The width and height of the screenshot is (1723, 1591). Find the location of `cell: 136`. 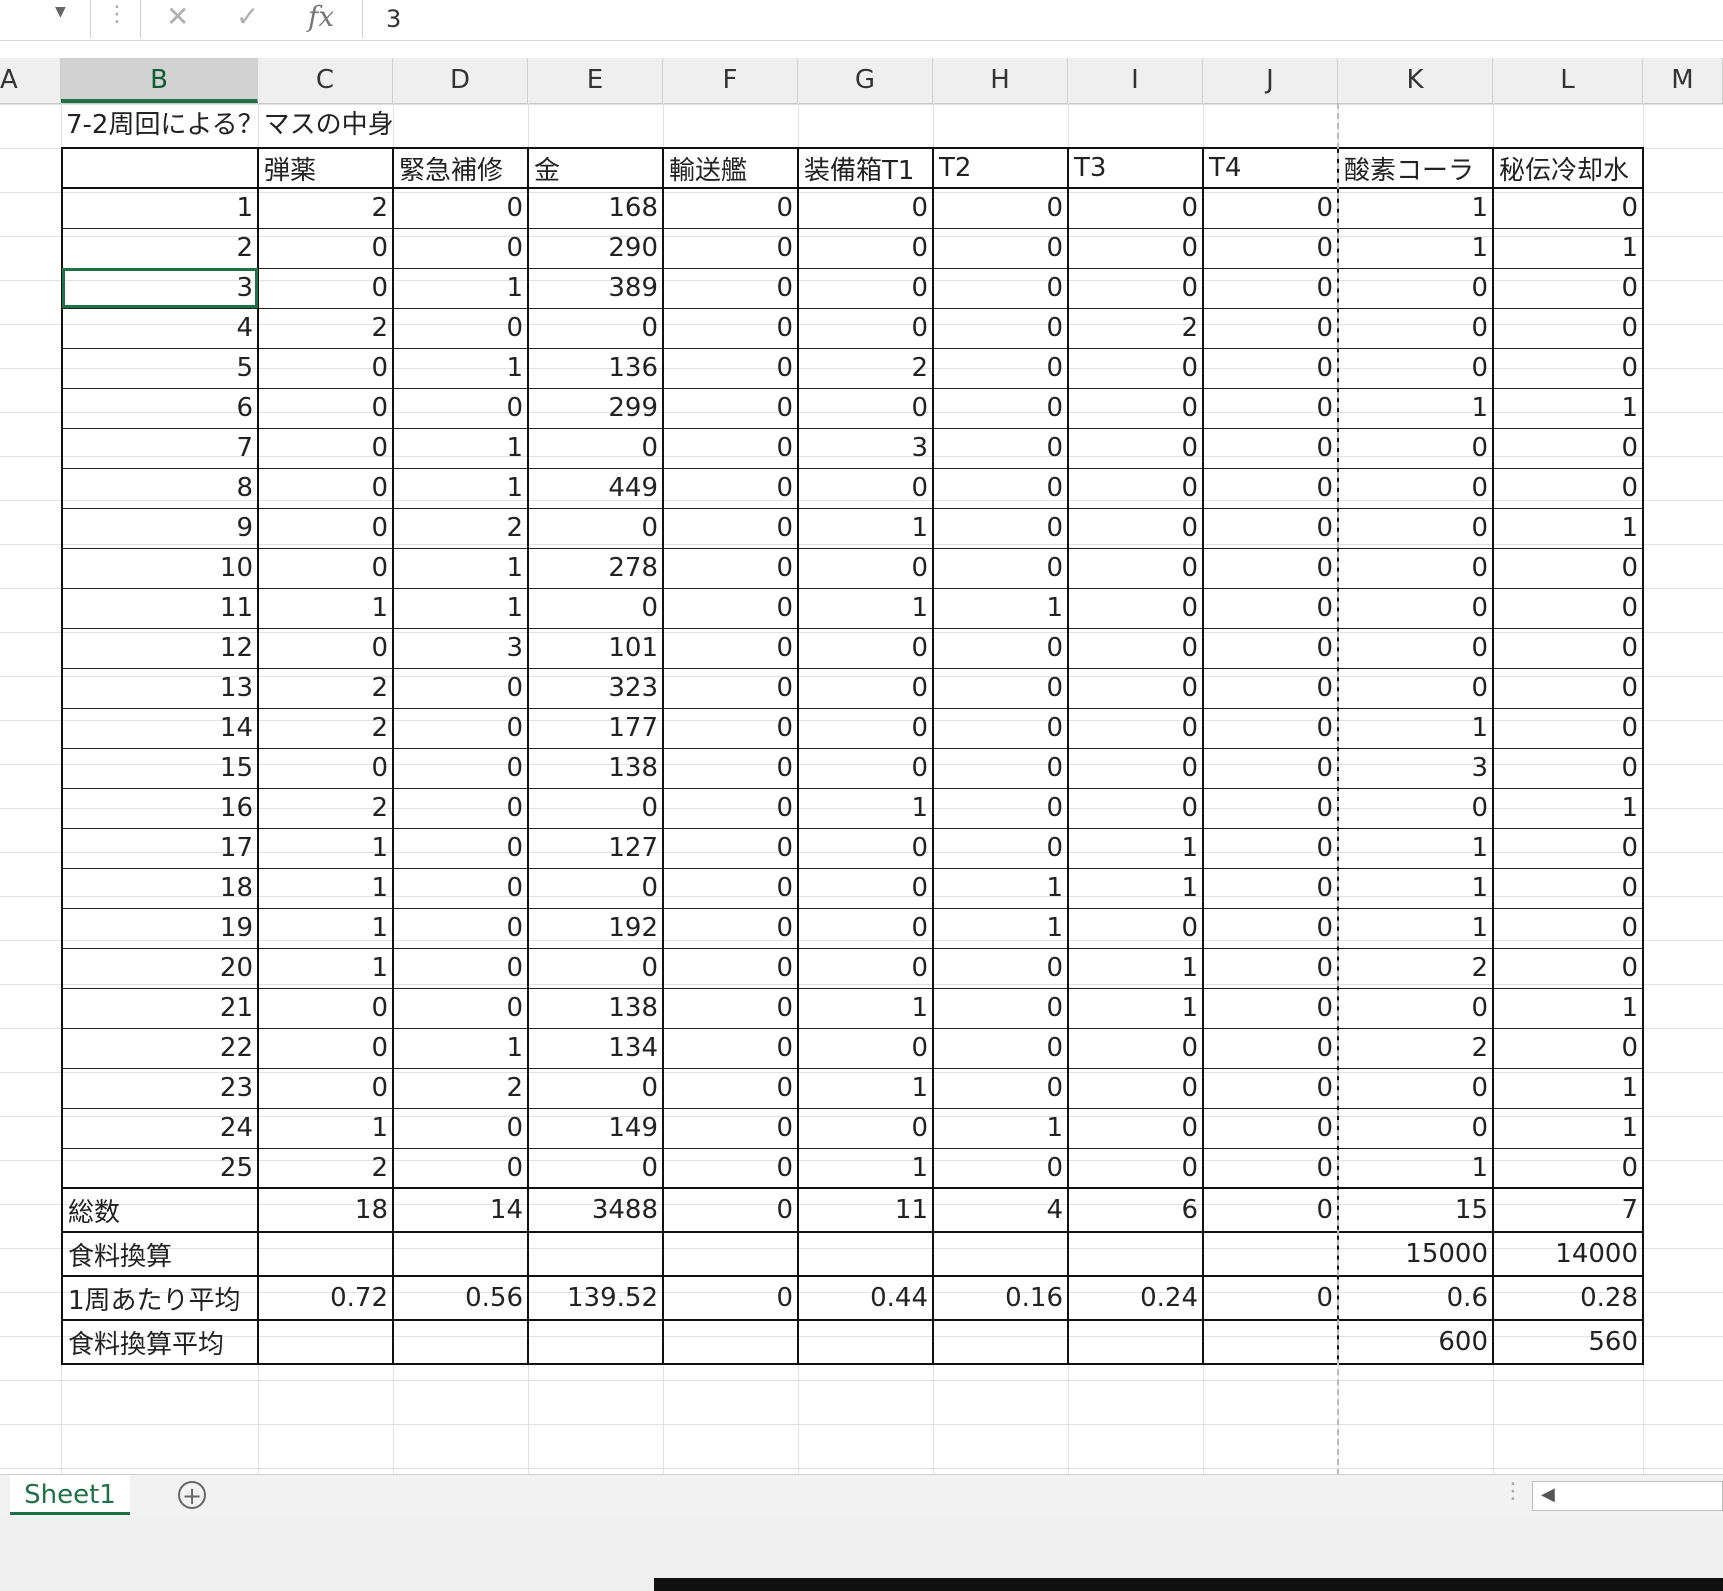

cell: 136 is located at coordinates (595, 368).